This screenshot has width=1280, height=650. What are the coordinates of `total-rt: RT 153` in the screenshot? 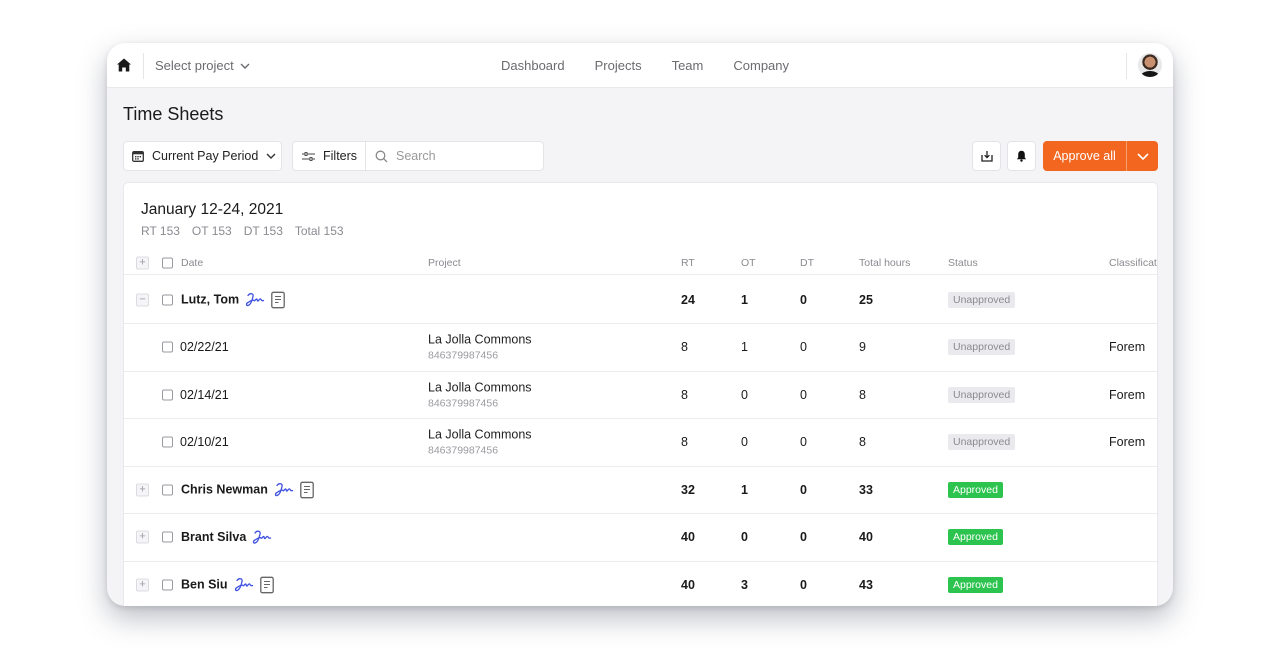 It's located at (160, 231).